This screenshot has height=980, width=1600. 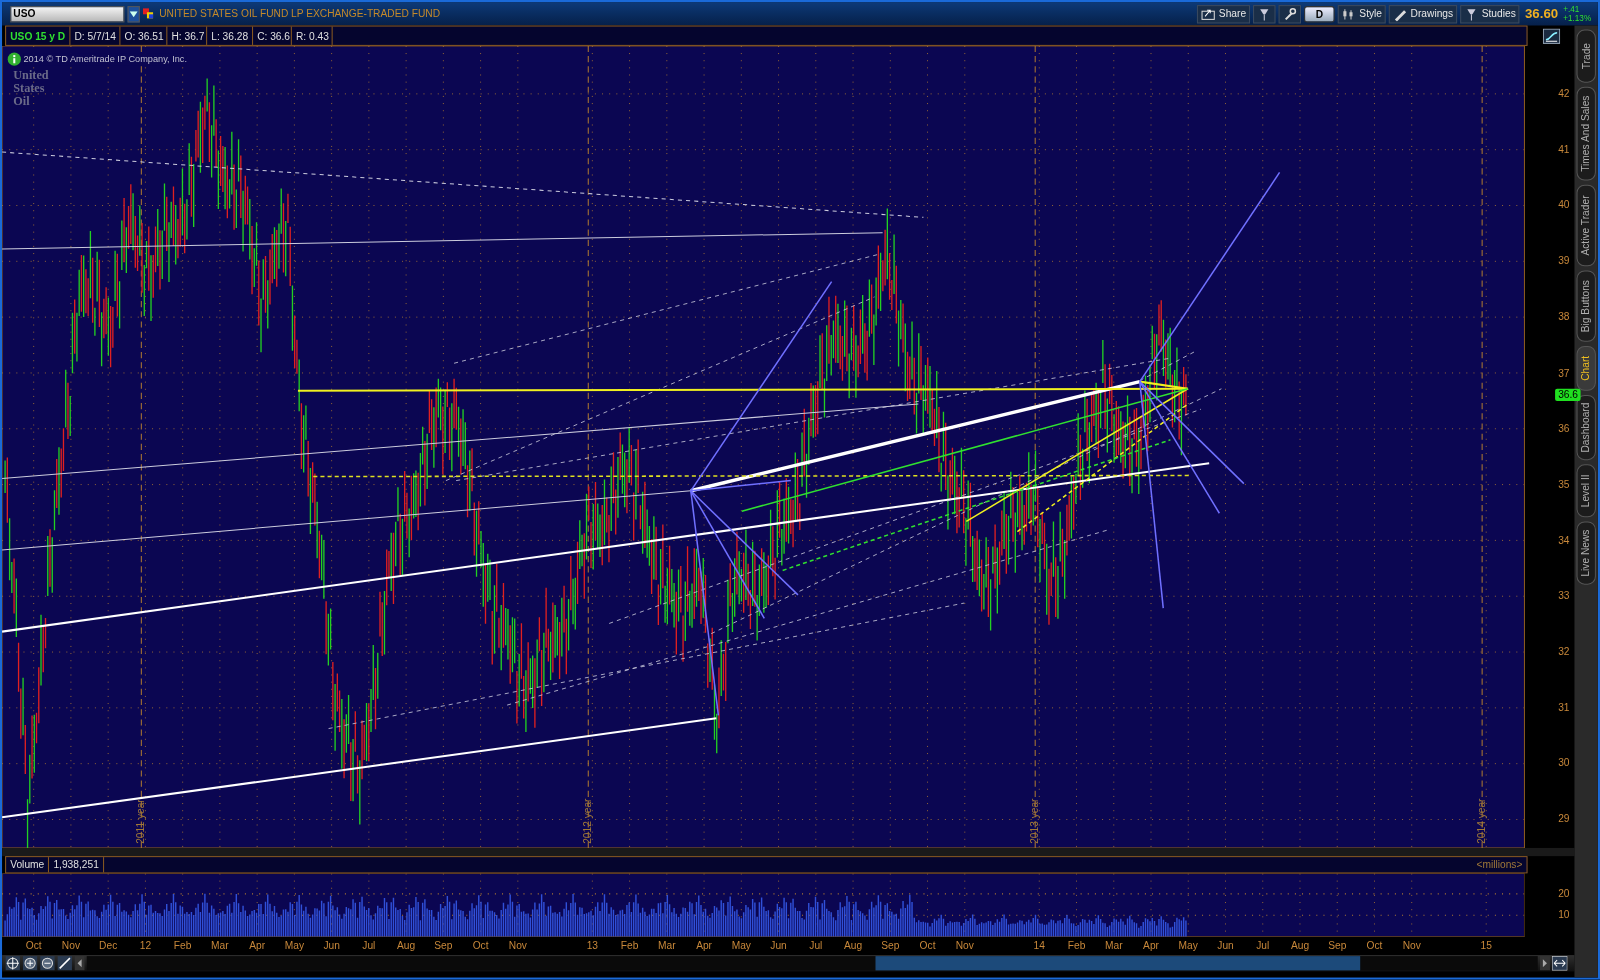 What do you see at coordinates (76, 865) in the screenshot?
I see `volume-value: 1,938,251` at bounding box center [76, 865].